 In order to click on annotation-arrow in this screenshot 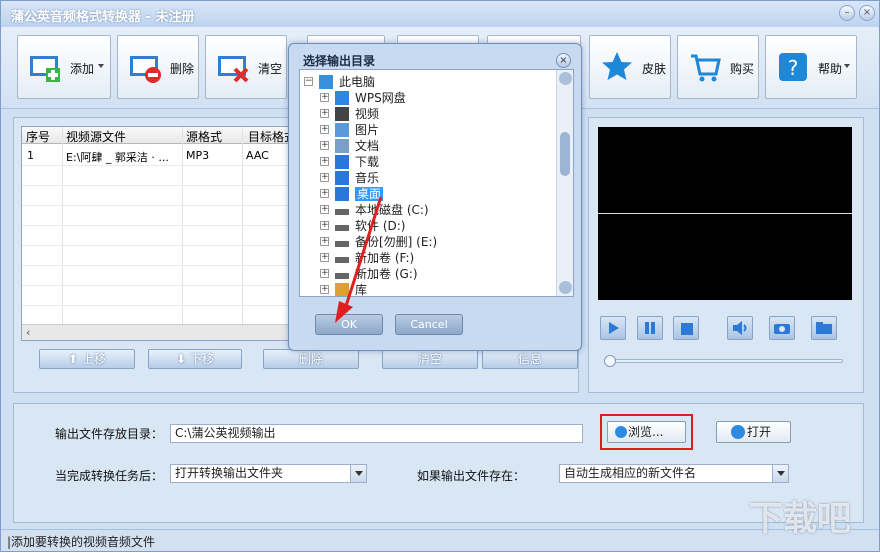, I will do `click(359, 259)`.